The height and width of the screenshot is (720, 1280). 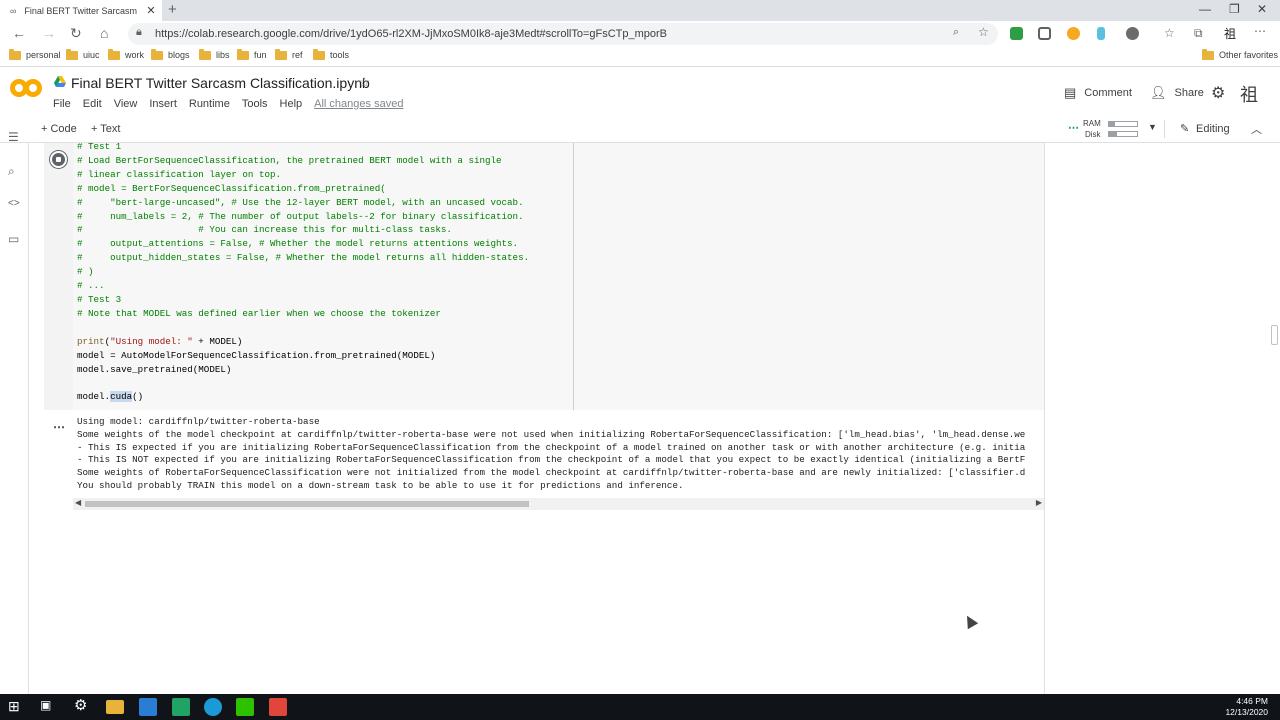 I want to click on add-text-button: + Text, so click(x=105, y=129).